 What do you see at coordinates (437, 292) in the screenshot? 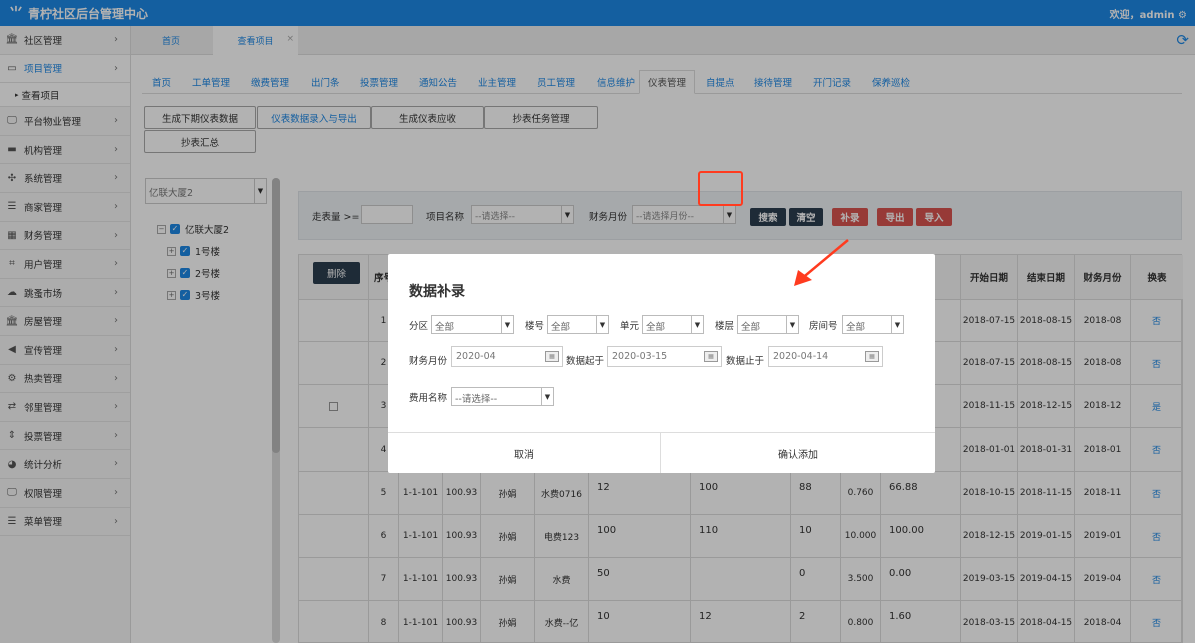
I see `dialog-title: 数据补录` at bounding box center [437, 292].